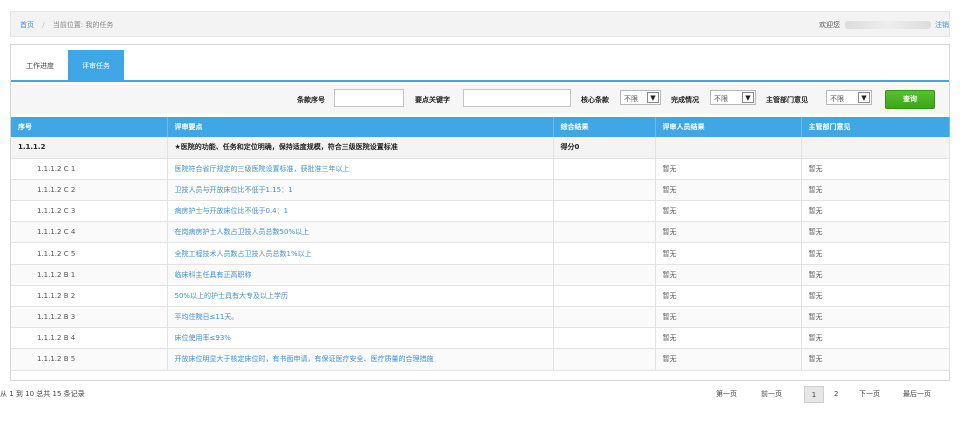 This screenshot has width=965, height=422. What do you see at coordinates (595, 100) in the screenshot?
I see `core-item-label: 核心条款` at bounding box center [595, 100].